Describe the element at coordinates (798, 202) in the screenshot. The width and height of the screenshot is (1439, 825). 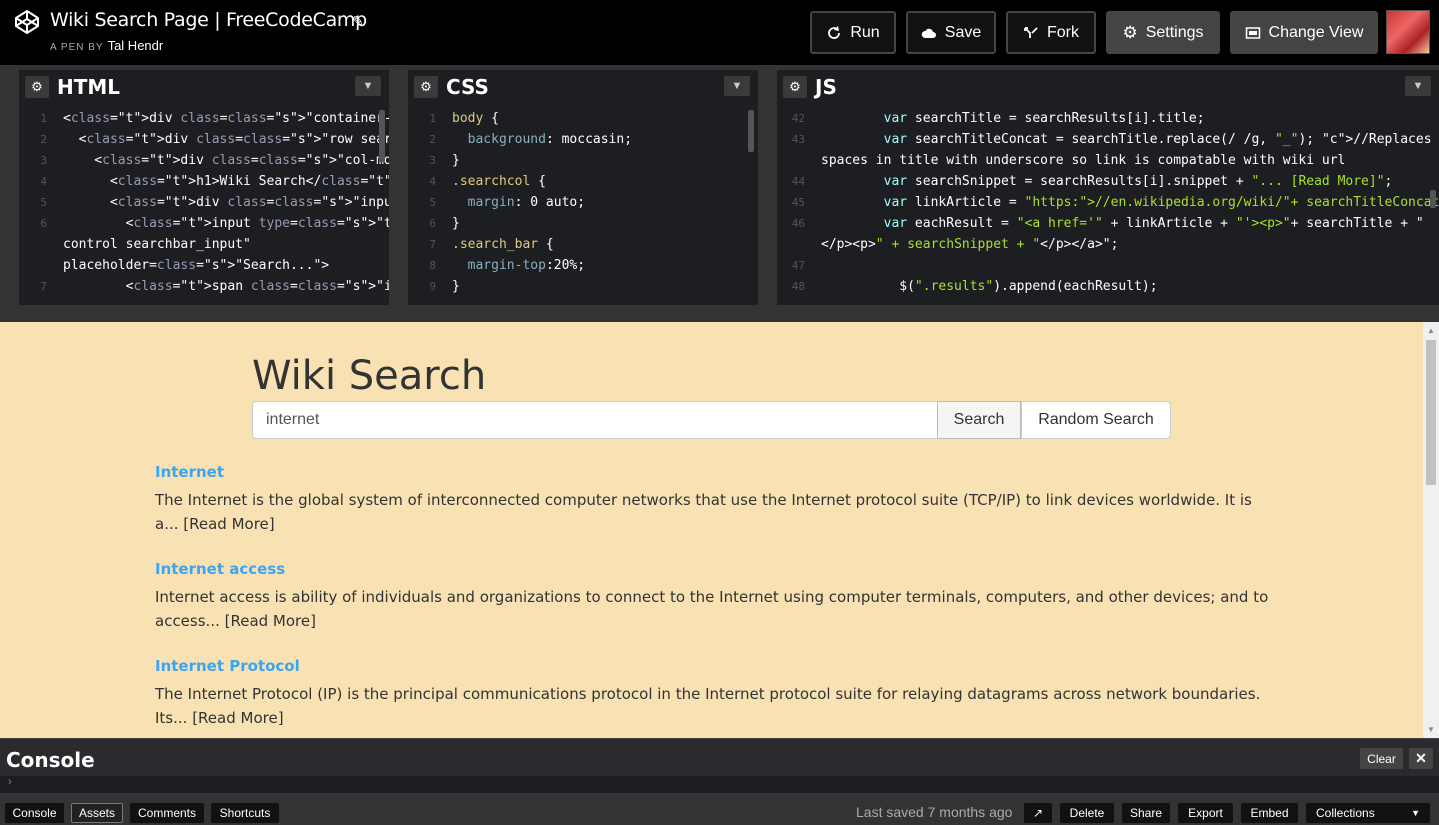
I see `line-number: 45` at that location.